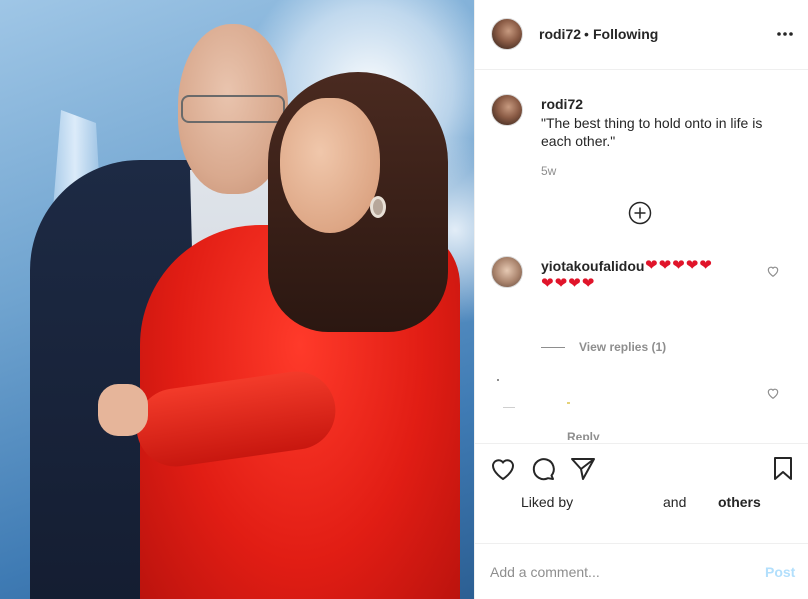 This screenshot has width=808, height=599. Describe the element at coordinates (507, 34) in the screenshot. I see `author-avatar` at that location.